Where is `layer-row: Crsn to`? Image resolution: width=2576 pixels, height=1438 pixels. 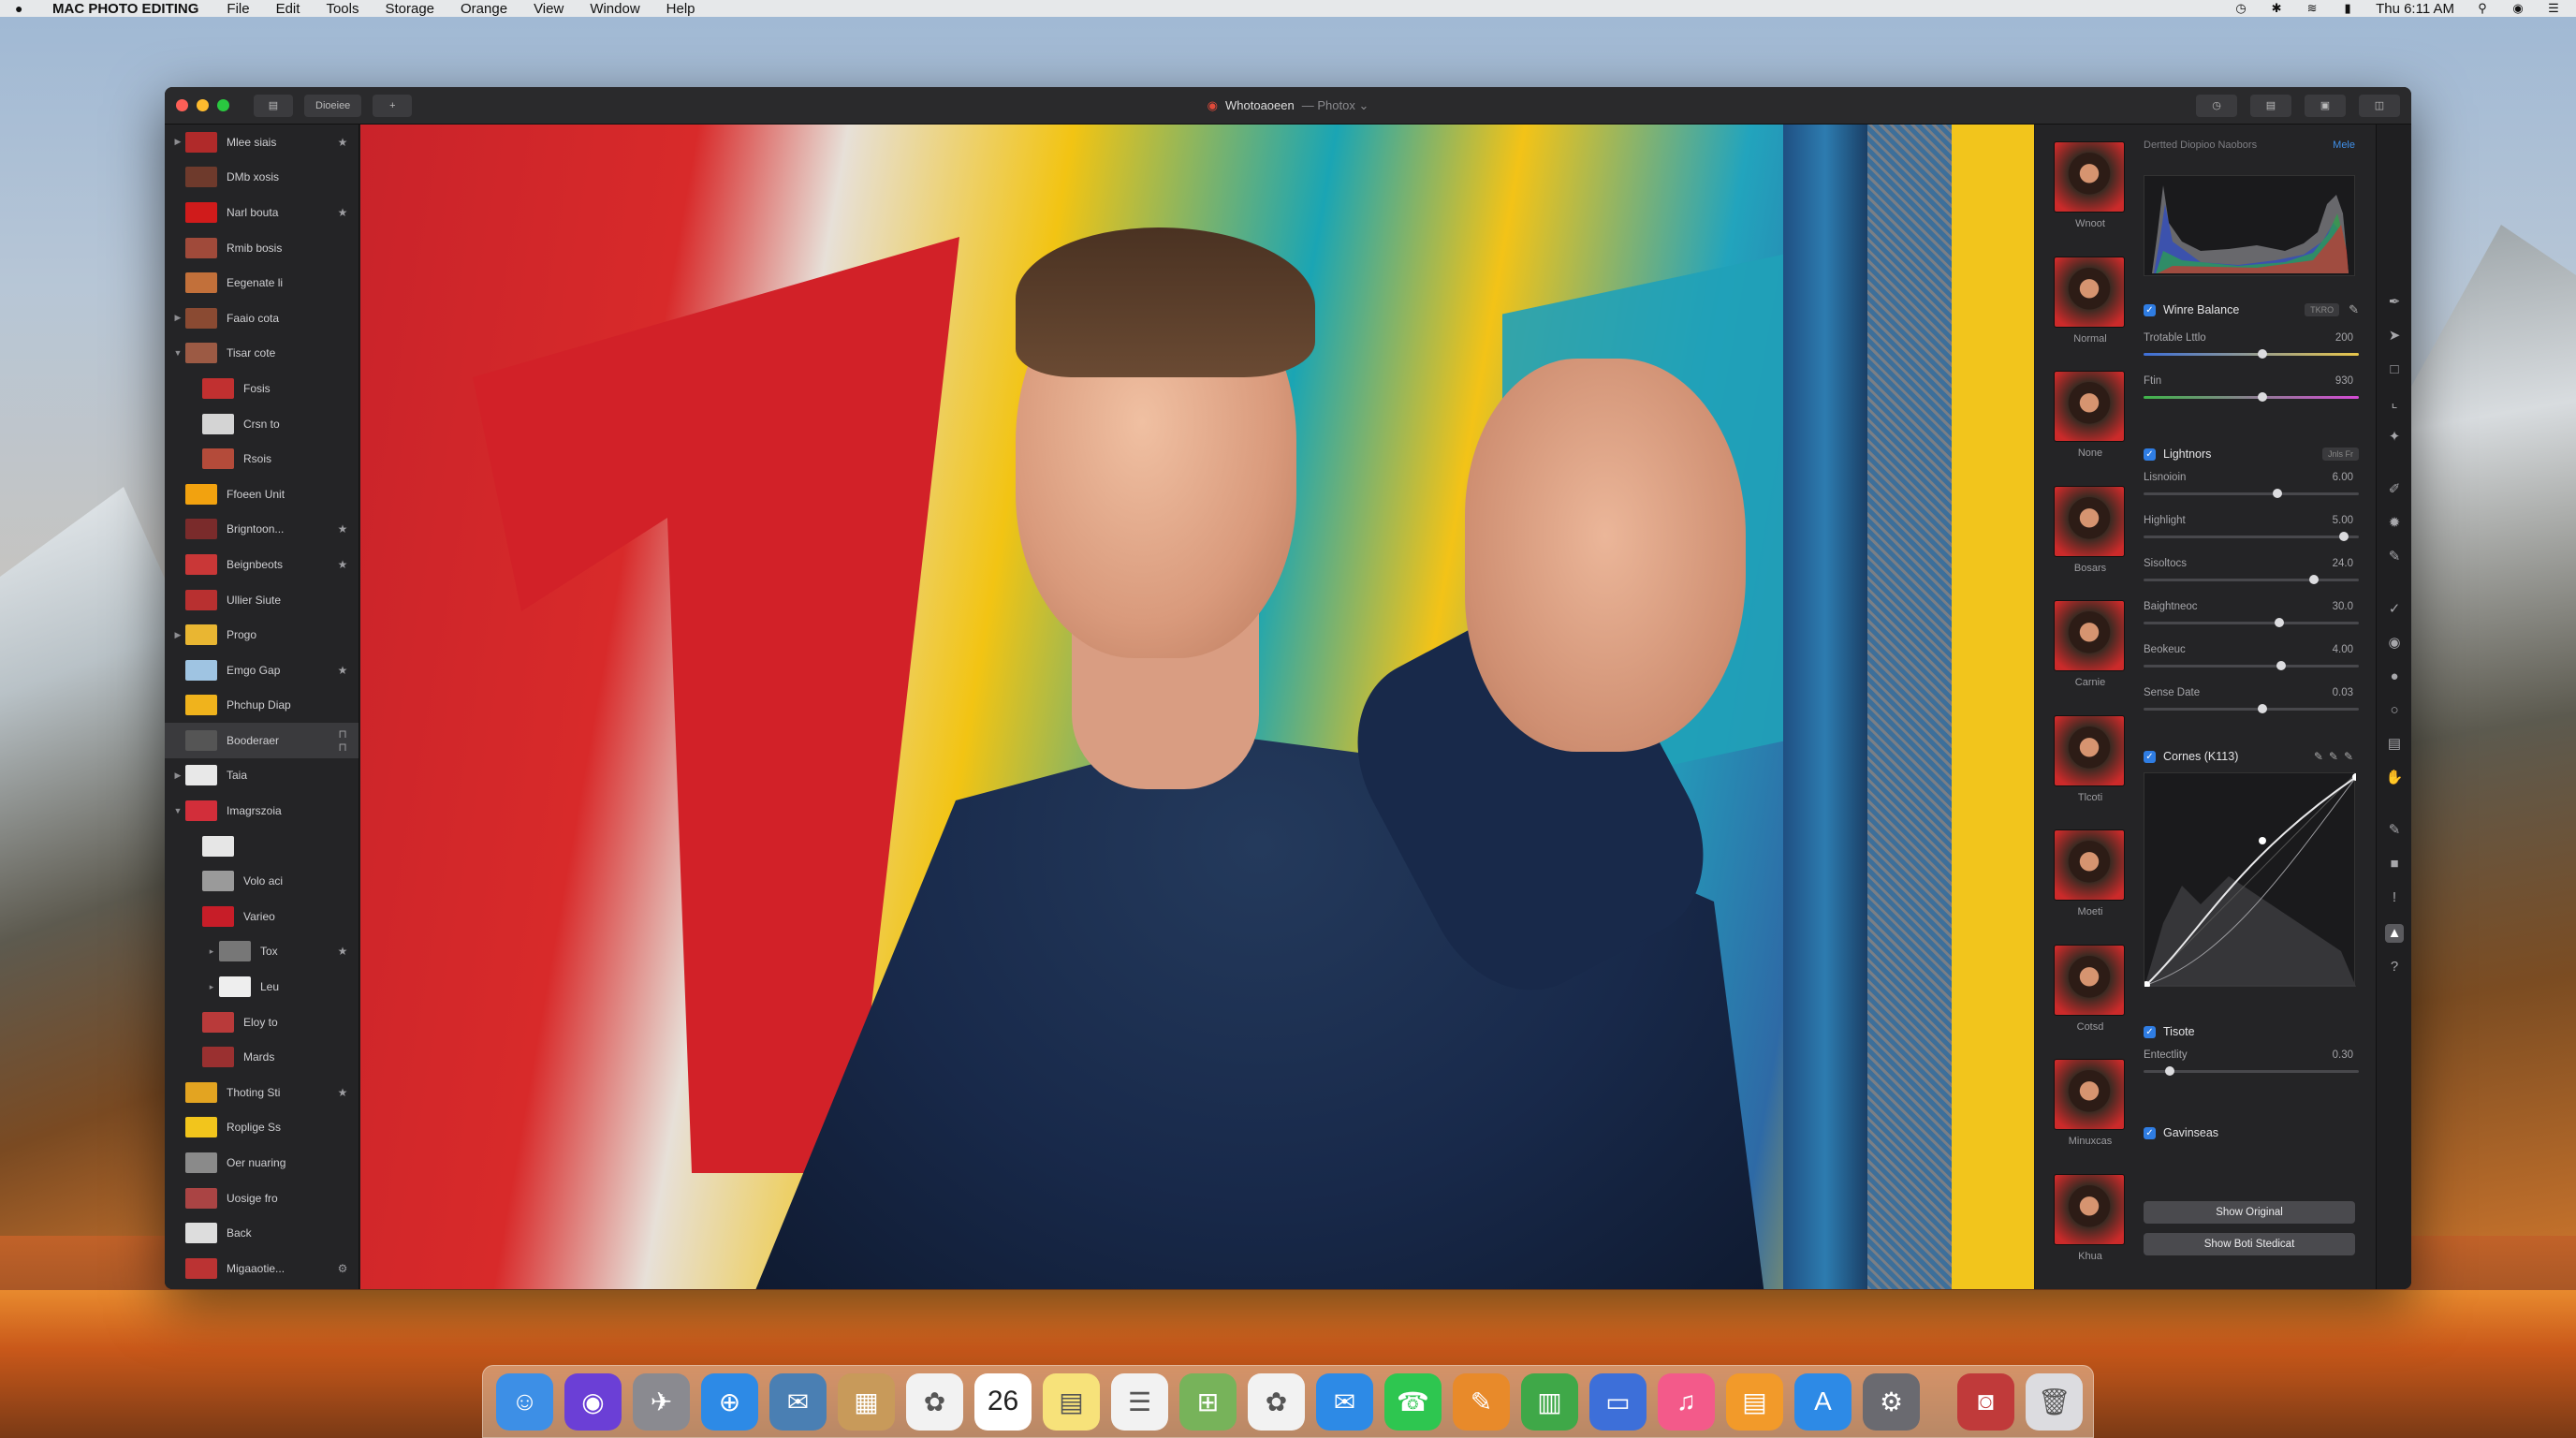
layer-row: Crsn to is located at coordinates (262, 424).